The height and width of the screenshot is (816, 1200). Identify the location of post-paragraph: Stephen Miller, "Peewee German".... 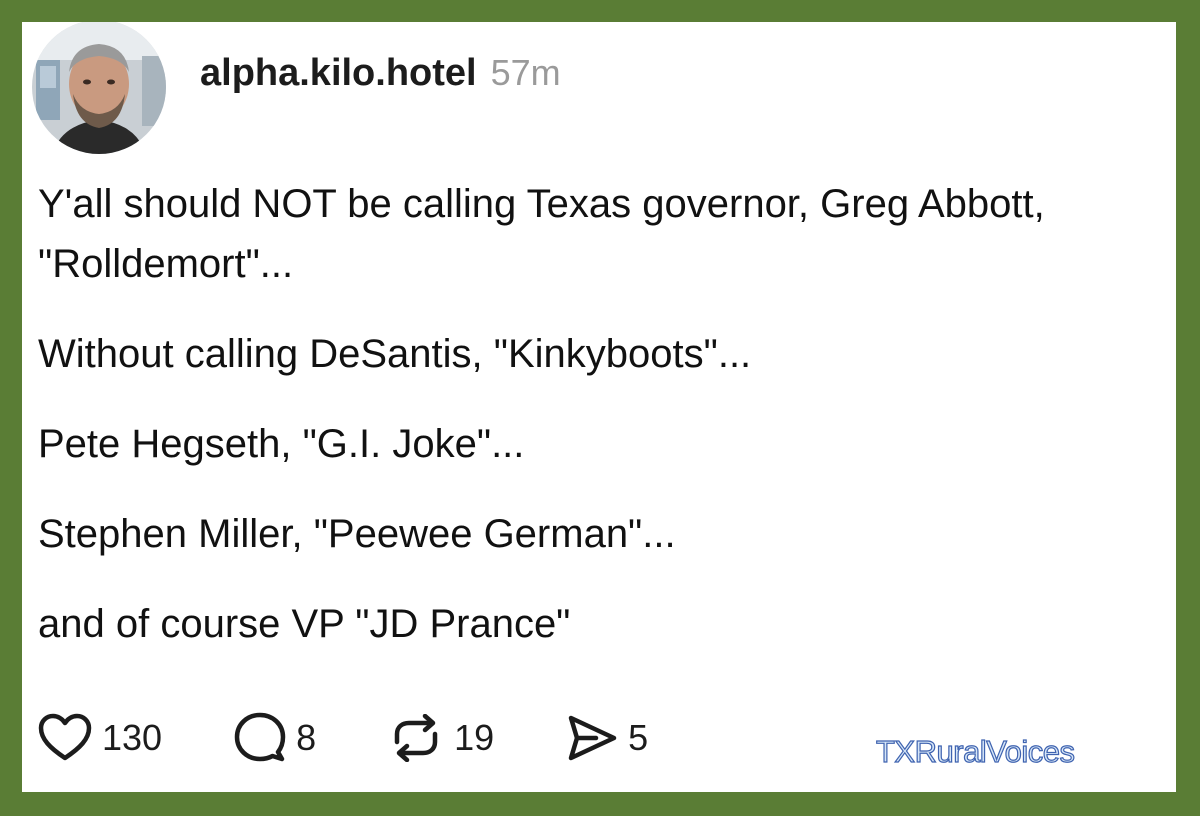
(357, 534).